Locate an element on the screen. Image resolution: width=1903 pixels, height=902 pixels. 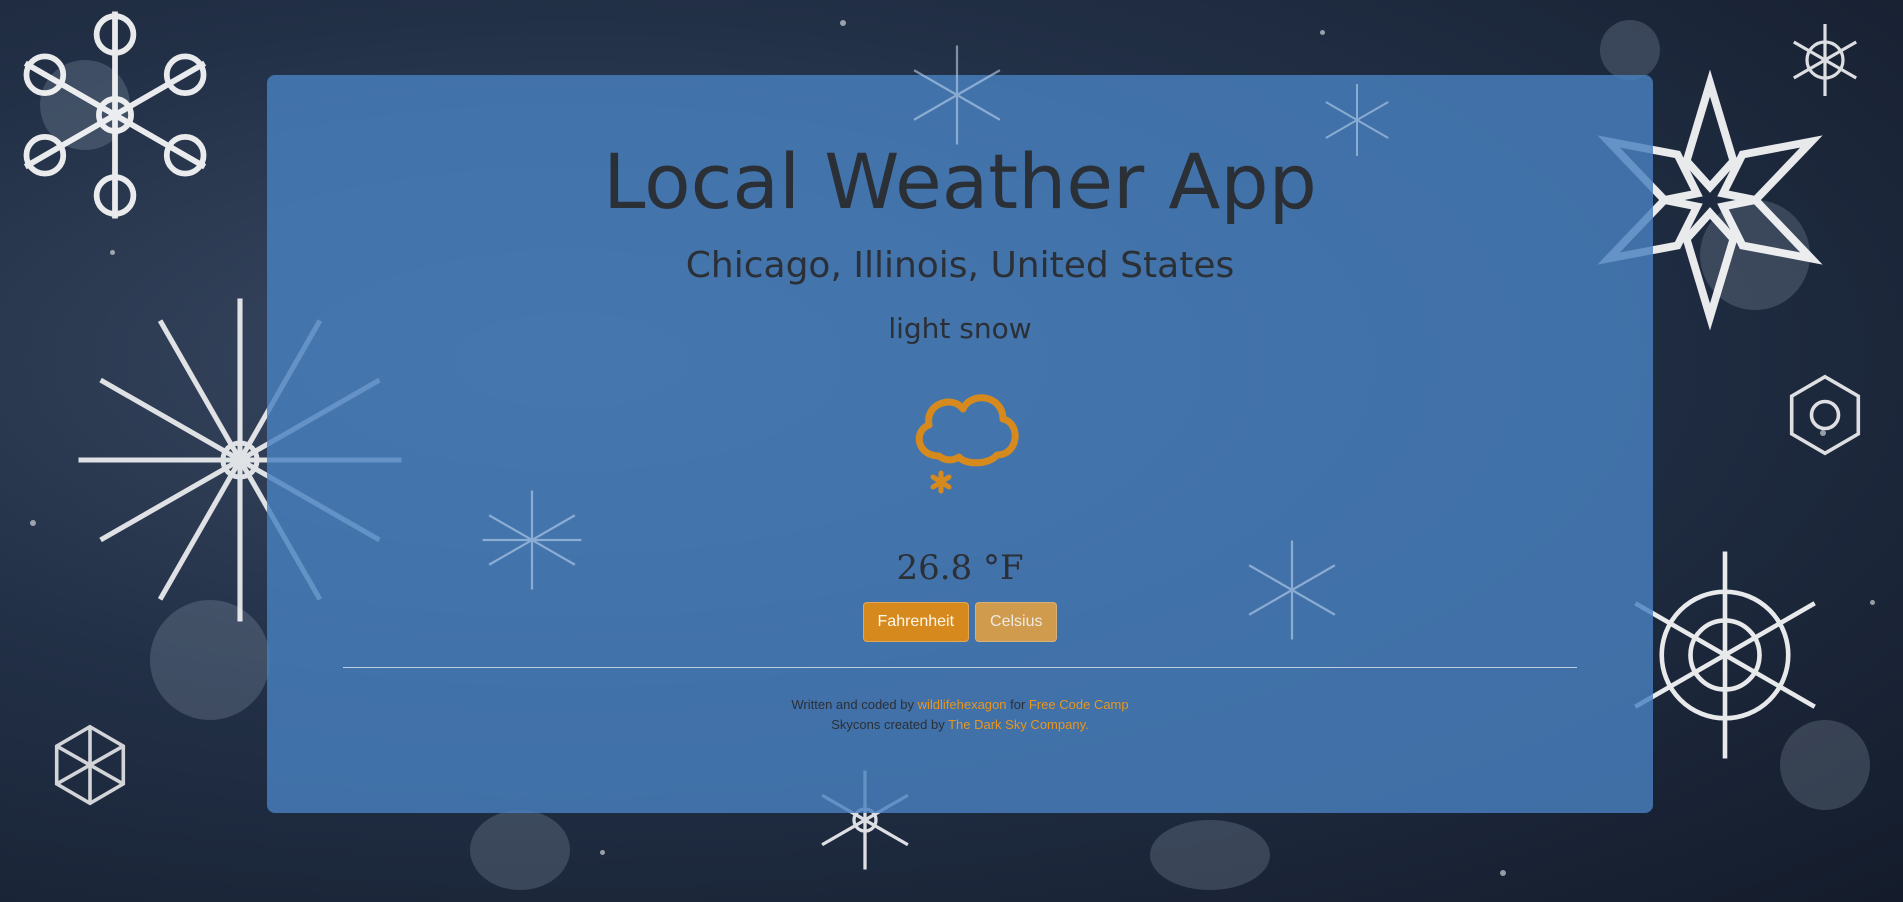
page-title: Local Weather App is located at coordinates (960, 181).